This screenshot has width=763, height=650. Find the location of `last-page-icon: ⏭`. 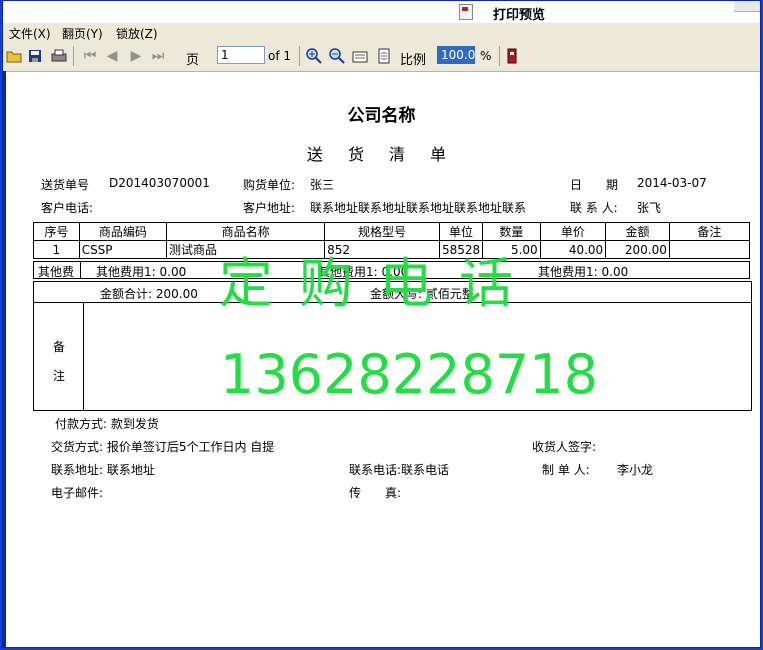

last-page-icon: ⏭ is located at coordinates (158, 56).